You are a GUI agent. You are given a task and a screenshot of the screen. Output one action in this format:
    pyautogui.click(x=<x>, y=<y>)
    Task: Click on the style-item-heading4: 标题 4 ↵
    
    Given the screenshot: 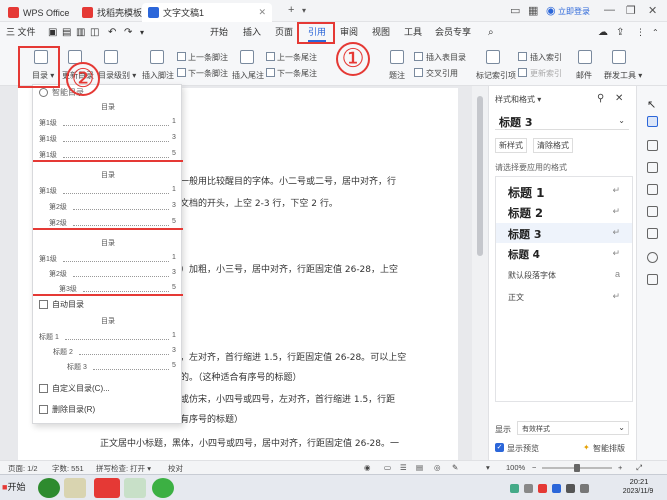 What is the action you would take?
    pyautogui.click(x=564, y=254)
    